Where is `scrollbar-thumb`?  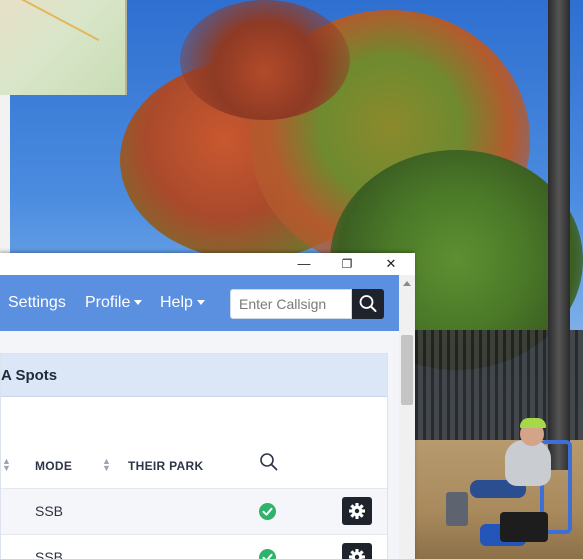 scrollbar-thumb is located at coordinates (407, 370).